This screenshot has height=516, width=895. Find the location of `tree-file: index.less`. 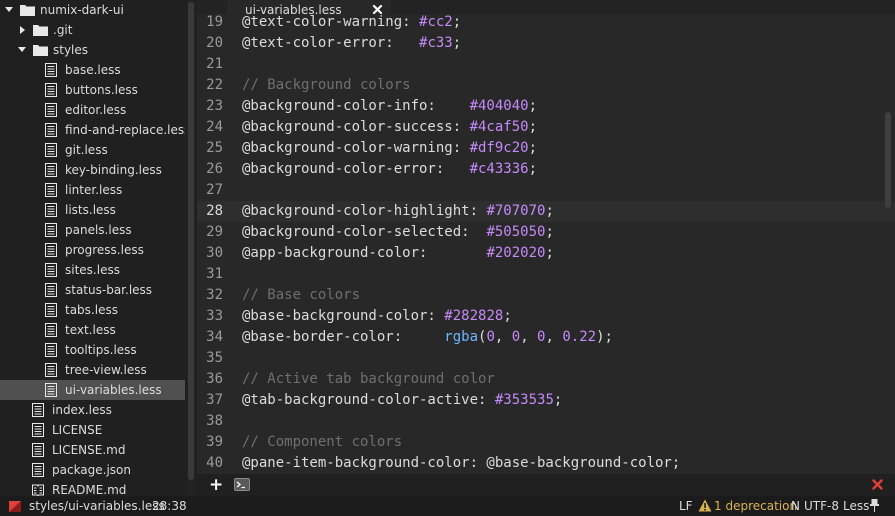

tree-file: index.less is located at coordinates (92, 410).